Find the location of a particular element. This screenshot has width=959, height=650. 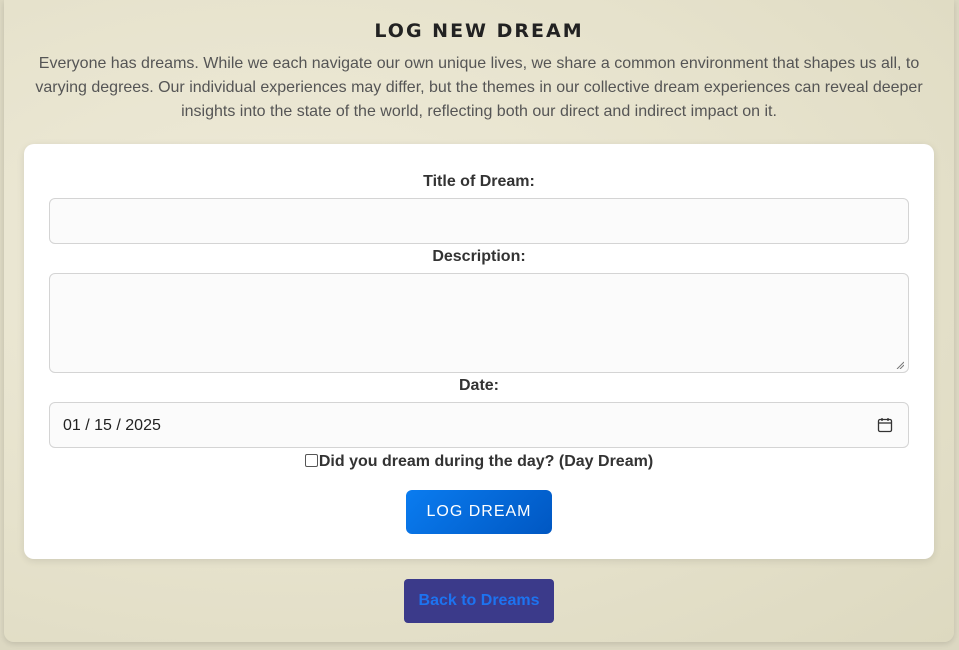

date-input: 01 / 15 / 2025 is located at coordinates (479, 425).